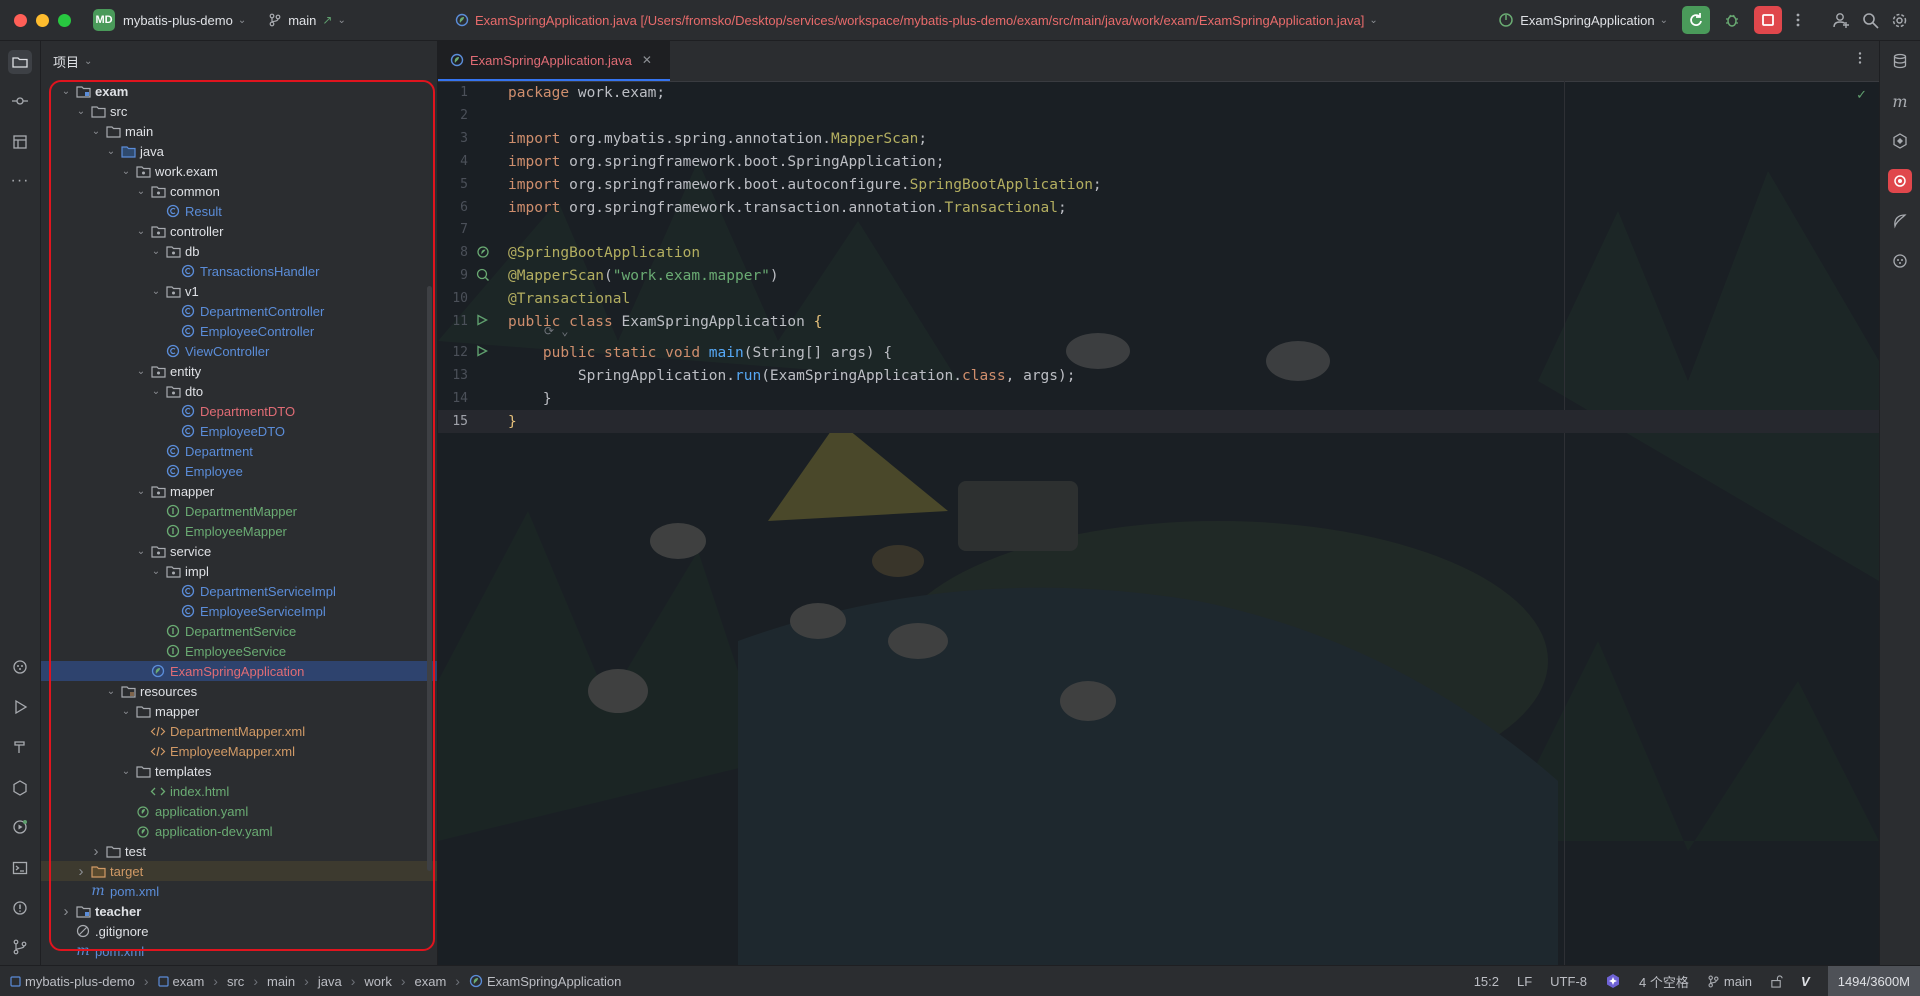  What do you see at coordinates (1158, 92) in the screenshot?
I see `code-line: 1 package work.exam;` at bounding box center [1158, 92].